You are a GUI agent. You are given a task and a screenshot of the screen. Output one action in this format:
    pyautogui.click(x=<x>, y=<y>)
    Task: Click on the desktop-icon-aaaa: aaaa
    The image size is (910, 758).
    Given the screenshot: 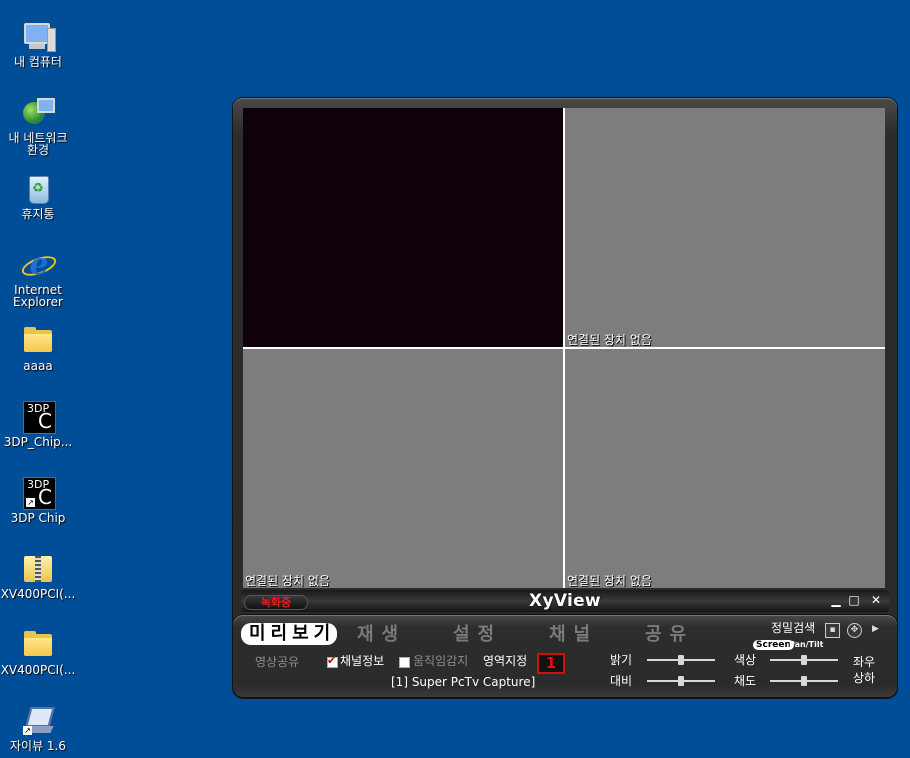 What is the action you would take?
    pyautogui.click(x=38, y=348)
    